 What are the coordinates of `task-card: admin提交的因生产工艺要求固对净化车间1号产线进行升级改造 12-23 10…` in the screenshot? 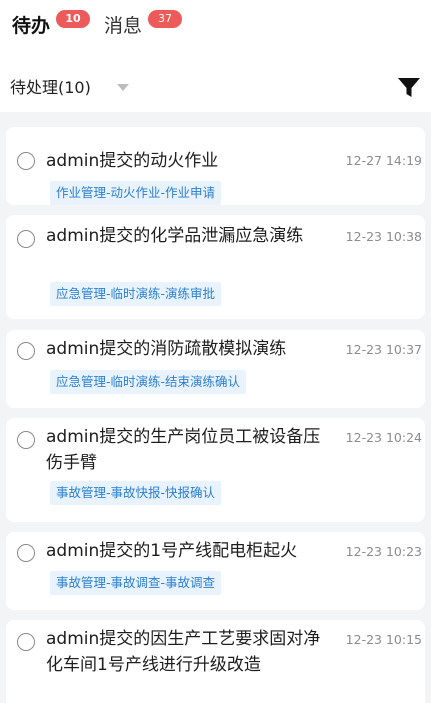 It's located at (215, 661).